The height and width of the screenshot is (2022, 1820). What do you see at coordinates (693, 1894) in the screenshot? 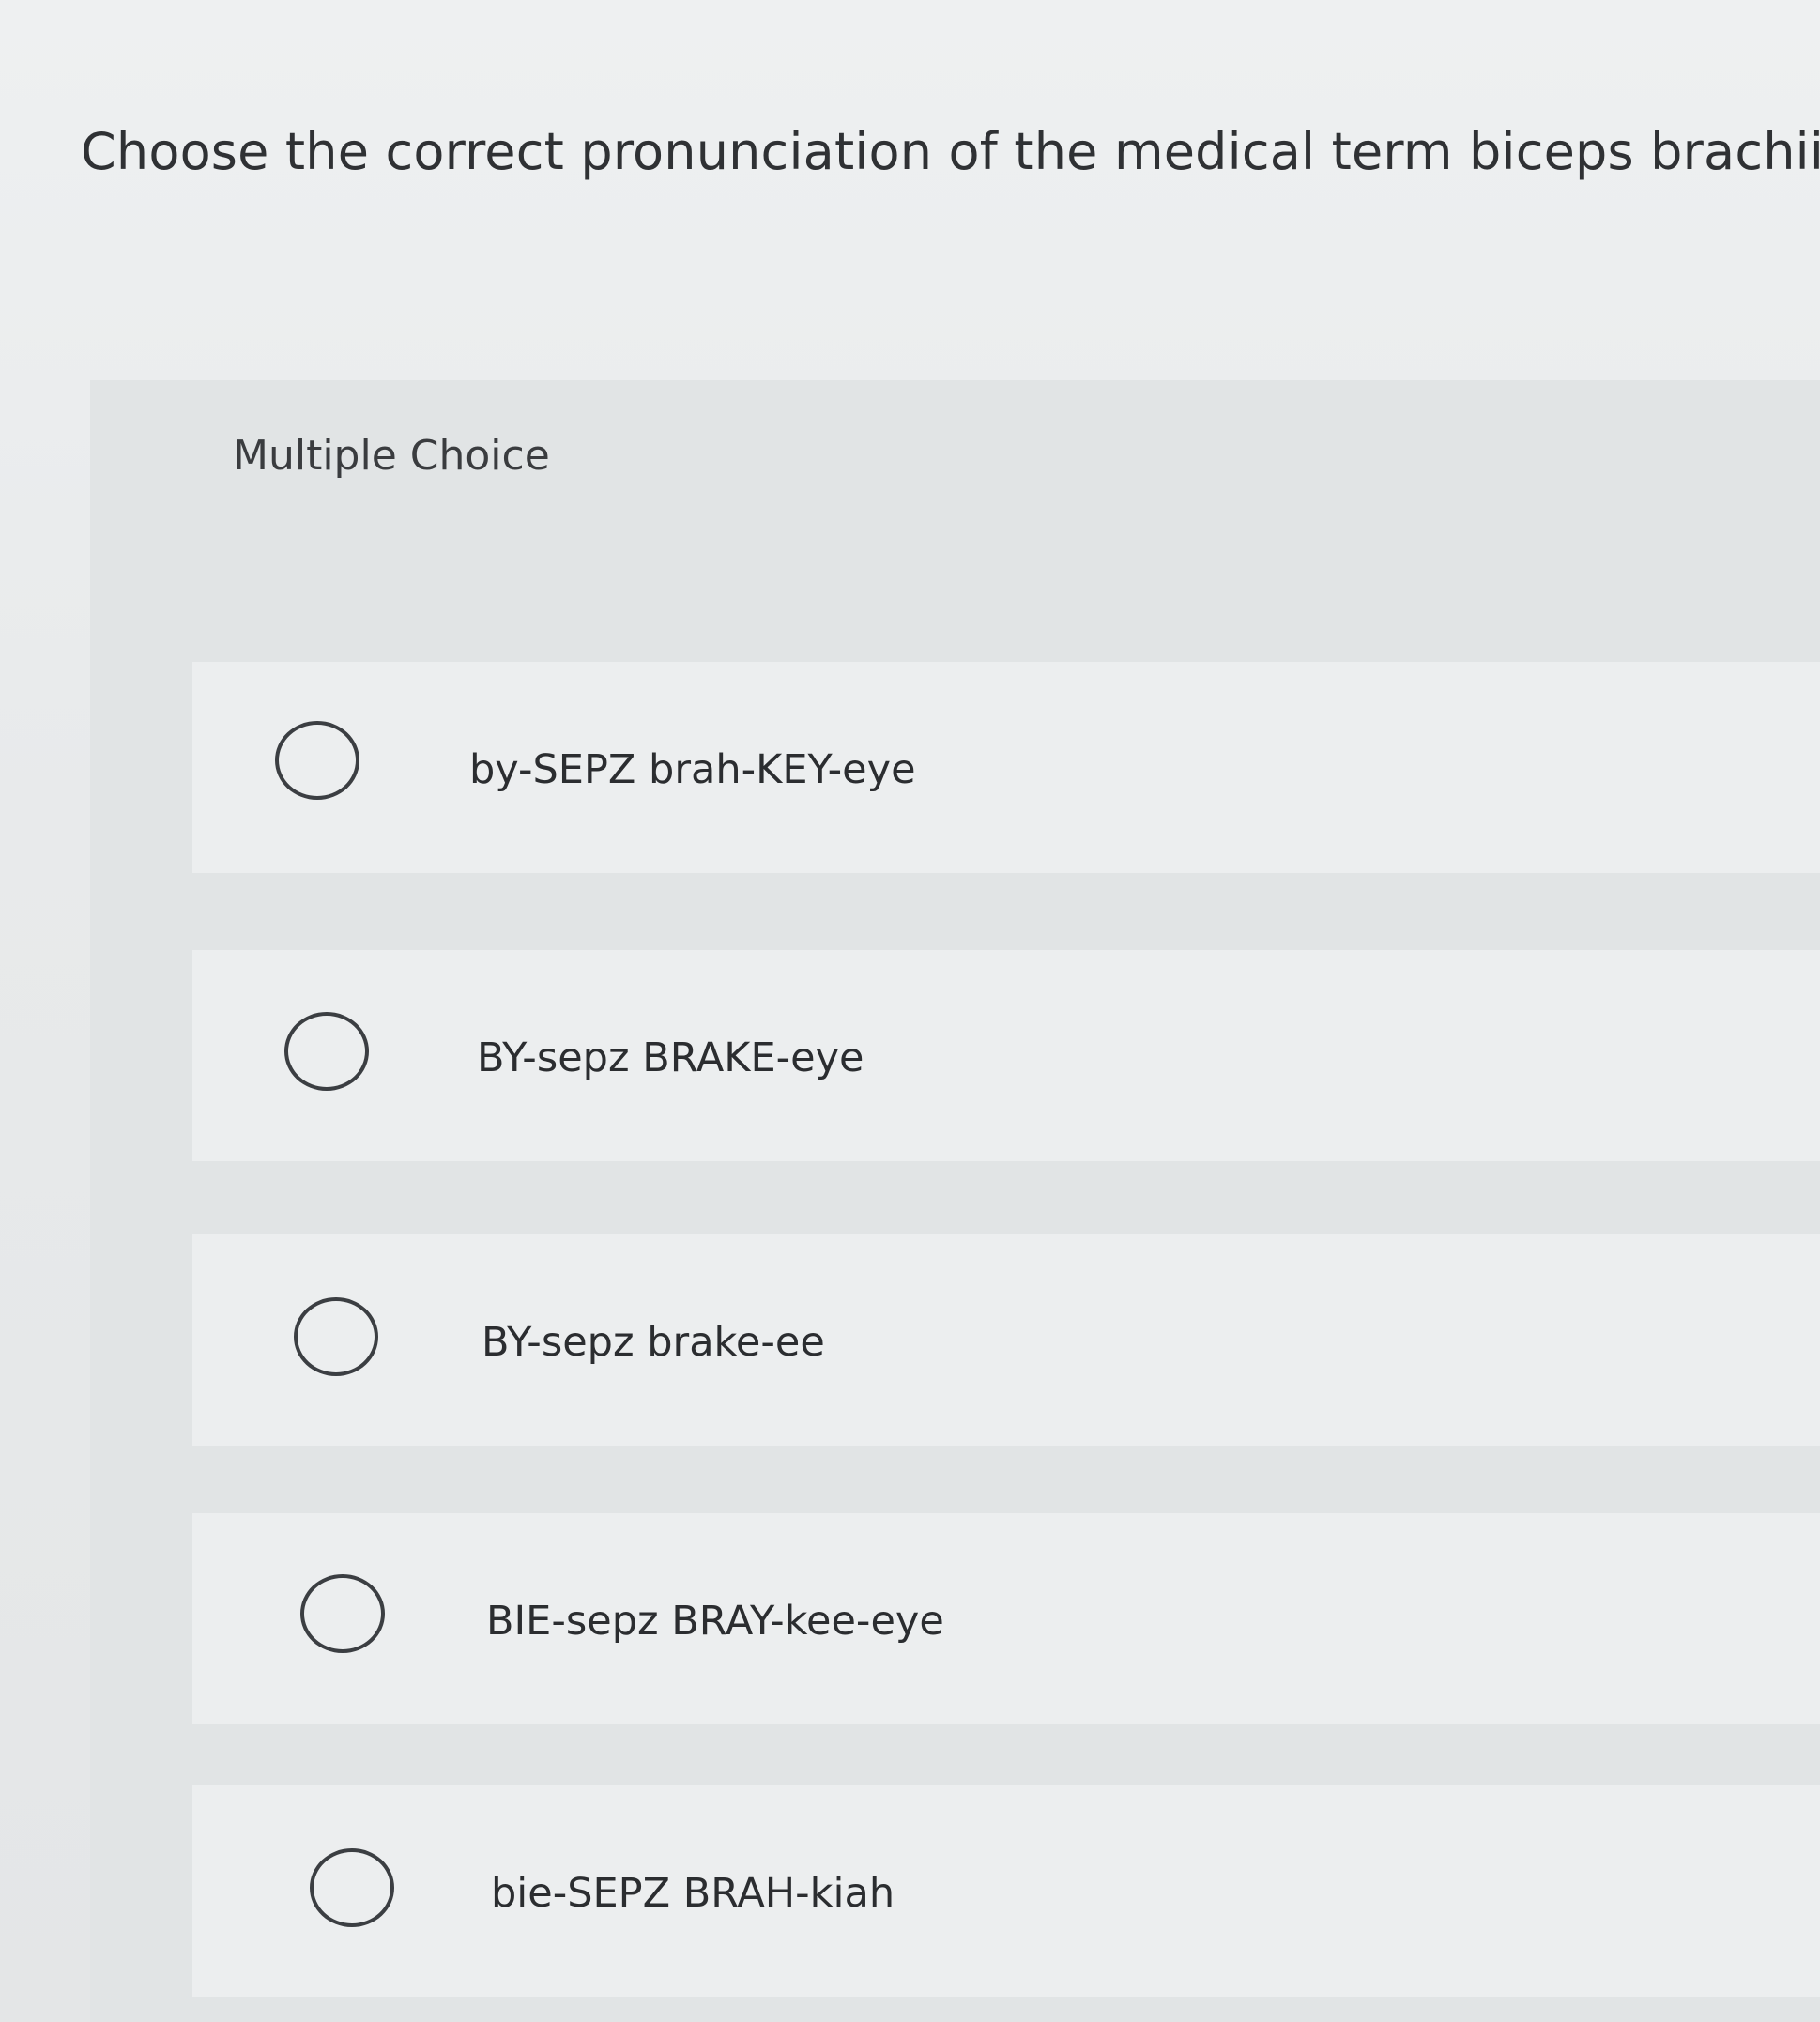
I see `choice-label: bie-SEPZ BRAH-kiah` at bounding box center [693, 1894].